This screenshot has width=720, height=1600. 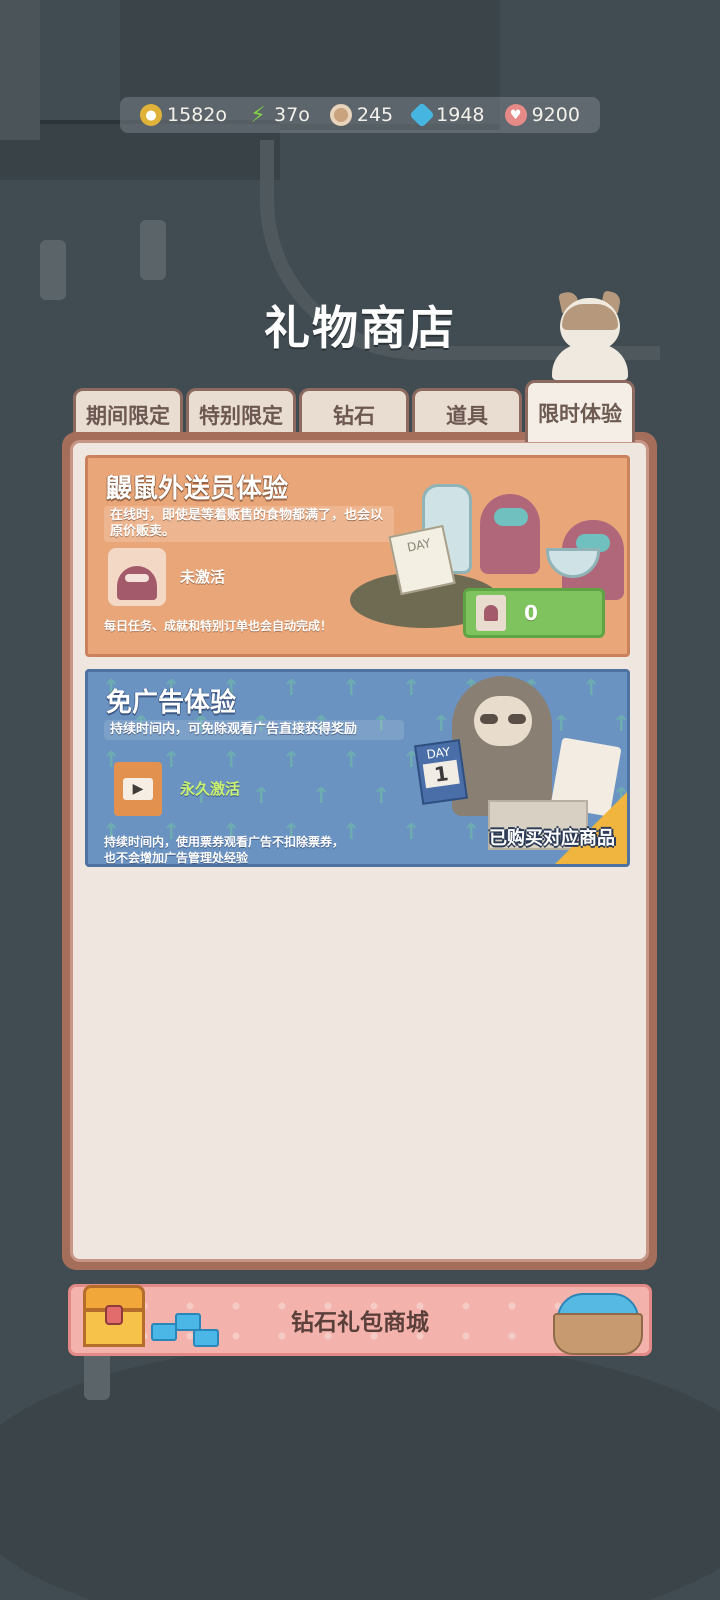 What do you see at coordinates (151, 115) in the screenshot?
I see `coin-icon: ●` at bounding box center [151, 115].